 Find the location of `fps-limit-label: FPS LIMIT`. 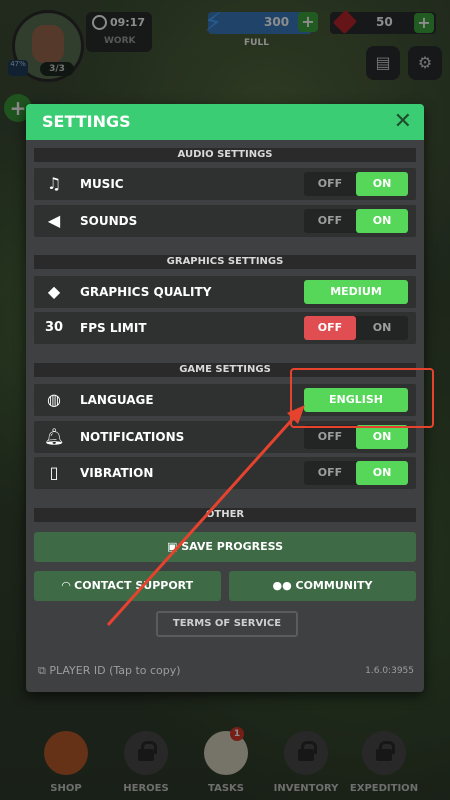

fps-limit-label: FPS LIMIT is located at coordinates (113, 328).